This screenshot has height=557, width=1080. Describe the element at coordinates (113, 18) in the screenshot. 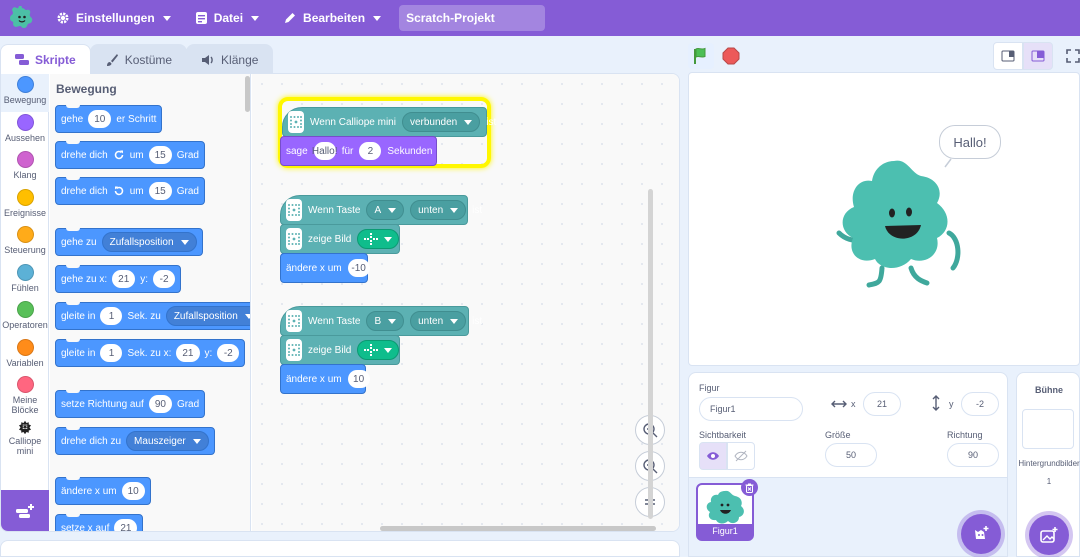

I see `settings-menu: Einstellungen` at that location.